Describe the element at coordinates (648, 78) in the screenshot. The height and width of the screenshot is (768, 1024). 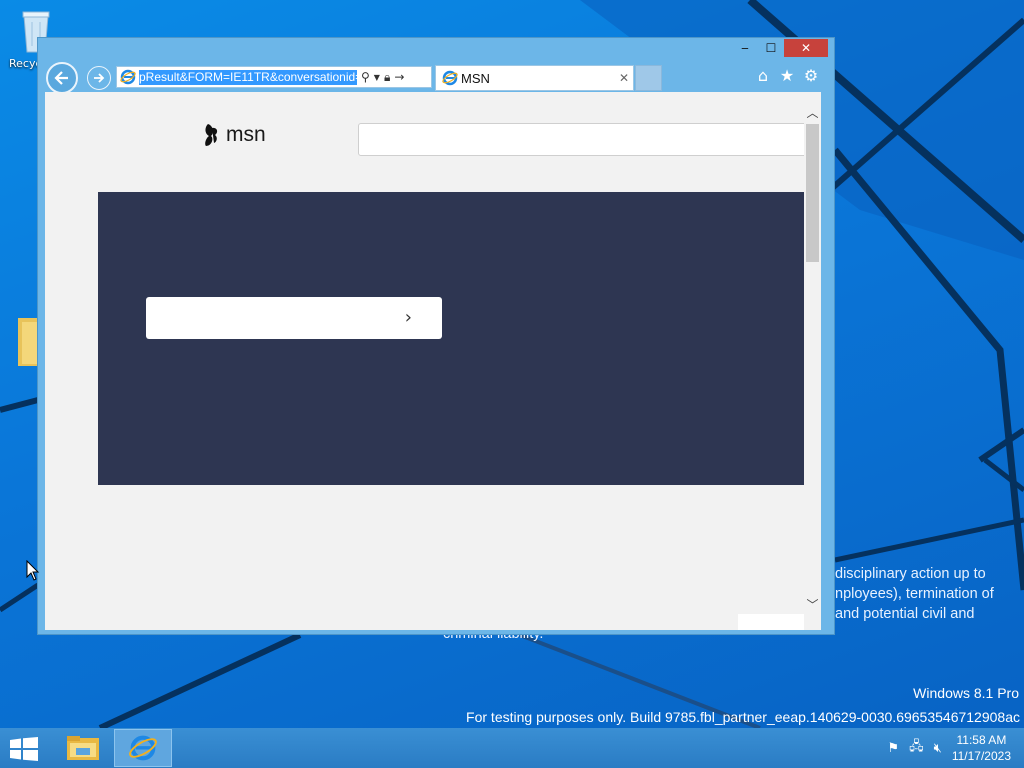
I see `new-tab-button` at that location.